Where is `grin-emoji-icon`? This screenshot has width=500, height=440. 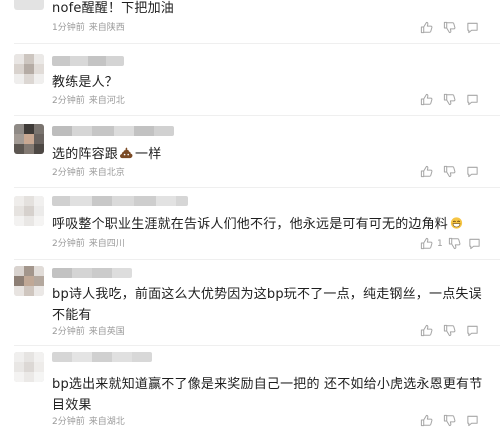 grin-emoji-icon is located at coordinates (456, 222).